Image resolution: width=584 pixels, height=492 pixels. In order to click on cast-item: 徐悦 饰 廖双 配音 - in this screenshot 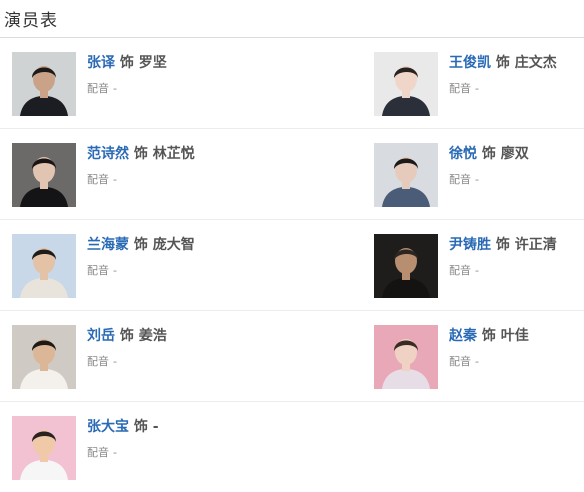, I will do `click(473, 174)`.